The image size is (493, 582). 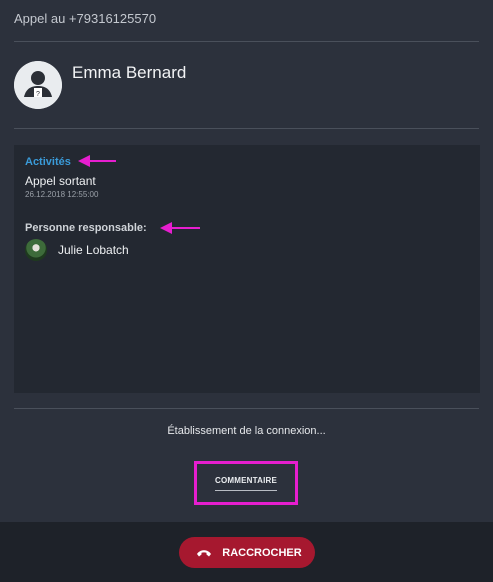 I want to click on comment-button-label: COMMENTAIRE, so click(x=246, y=483).